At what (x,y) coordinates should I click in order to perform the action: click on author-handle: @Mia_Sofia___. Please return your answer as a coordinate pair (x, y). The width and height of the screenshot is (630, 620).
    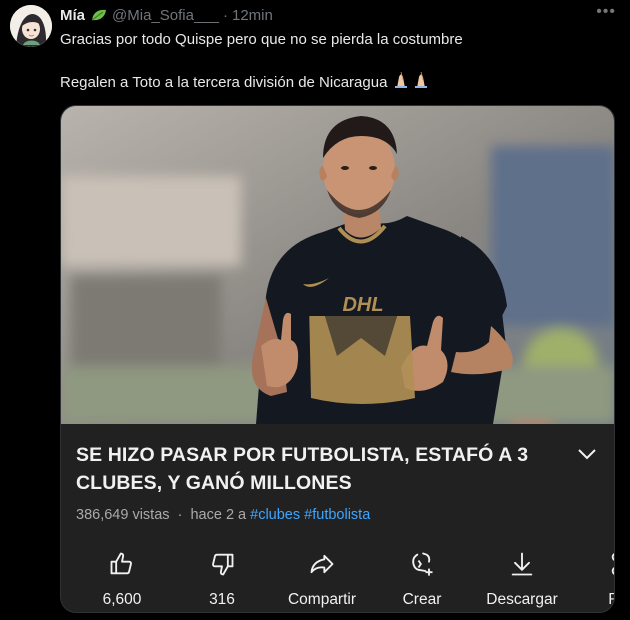
    Looking at the image, I should click on (165, 15).